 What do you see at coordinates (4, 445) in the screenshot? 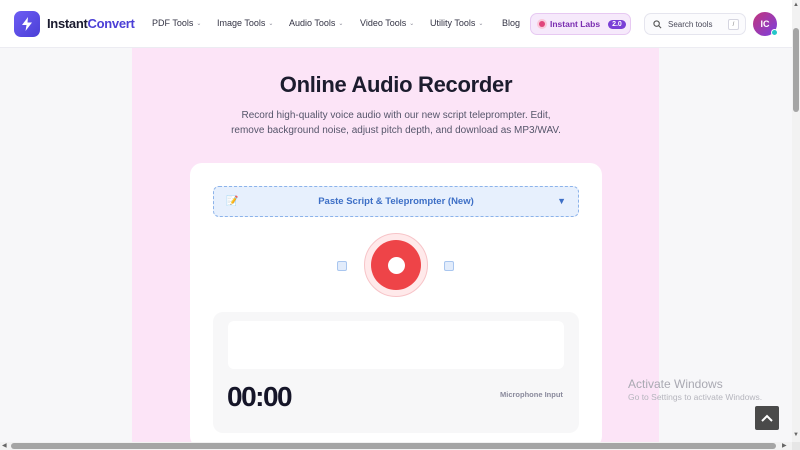
I see `scroll-left-arrow-icon: ◀` at bounding box center [4, 445].